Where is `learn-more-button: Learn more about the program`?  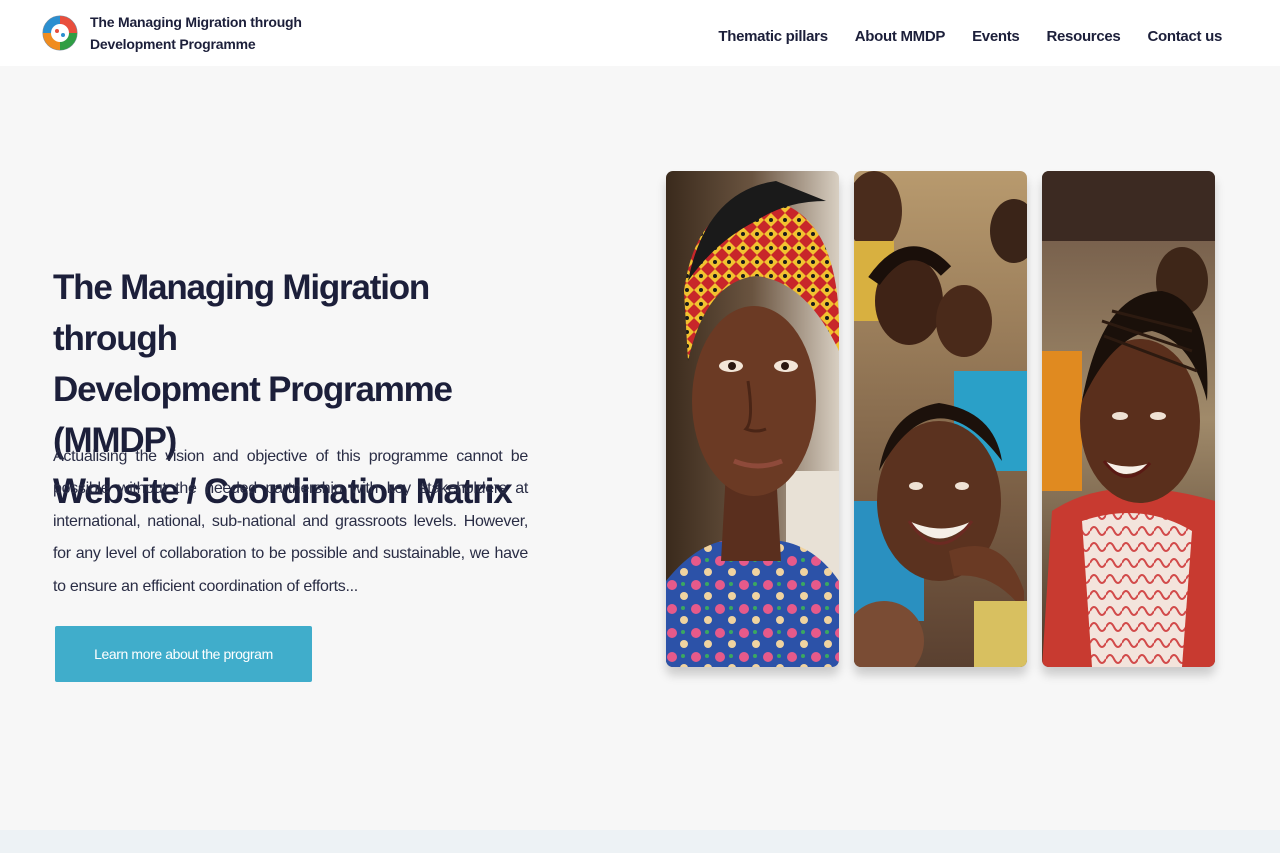 learn-more-button: Learn more about the program is located at coordinates (183, 654).